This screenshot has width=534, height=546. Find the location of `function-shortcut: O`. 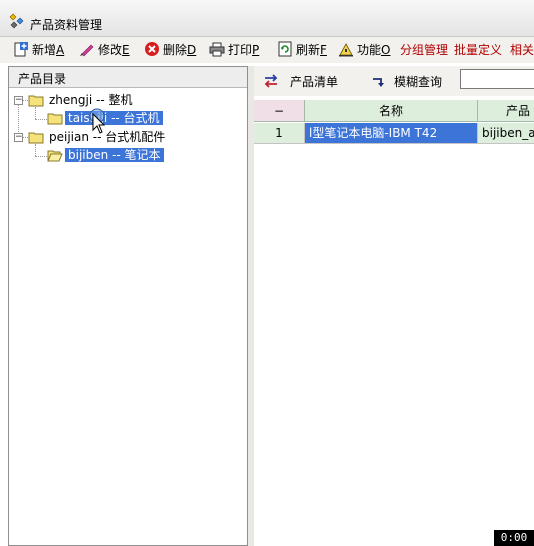

function-shortcut: O is located at coordinates (386, 50).